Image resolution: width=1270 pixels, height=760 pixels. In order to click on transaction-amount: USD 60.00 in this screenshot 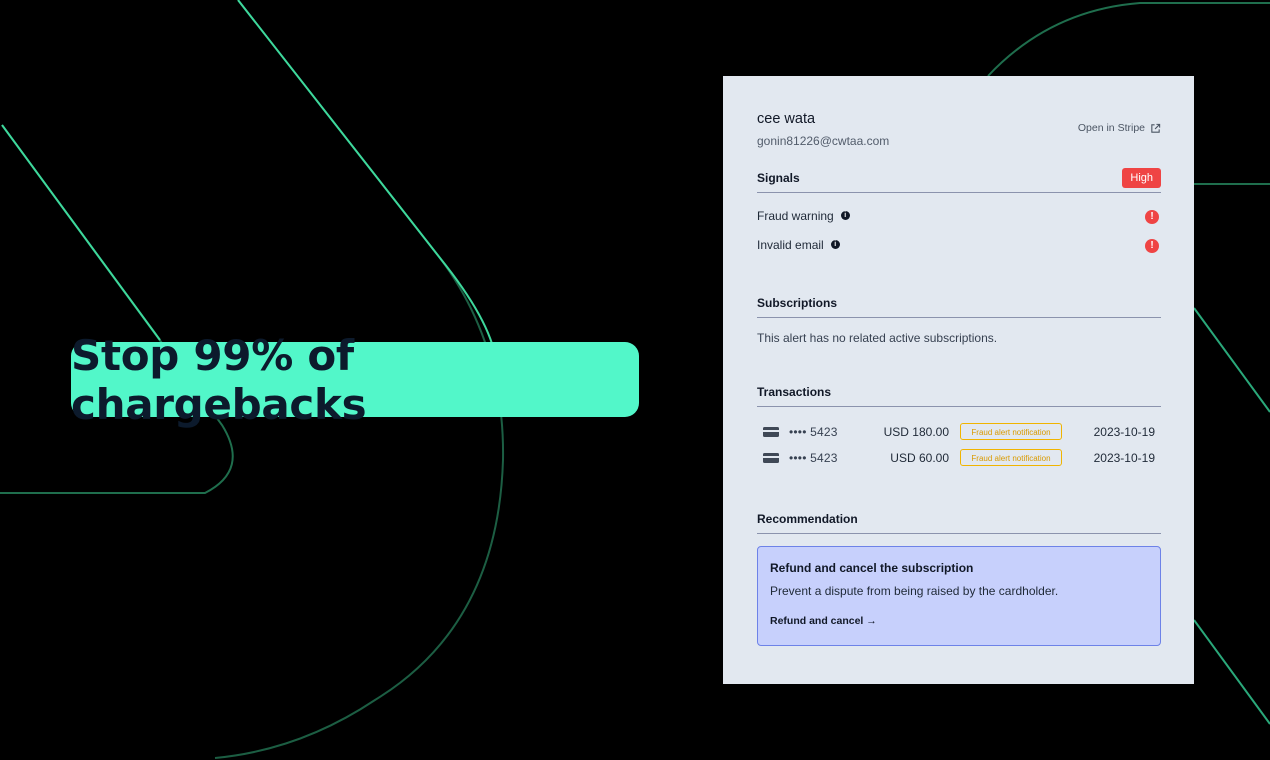, I will do `click(919, 458)`.